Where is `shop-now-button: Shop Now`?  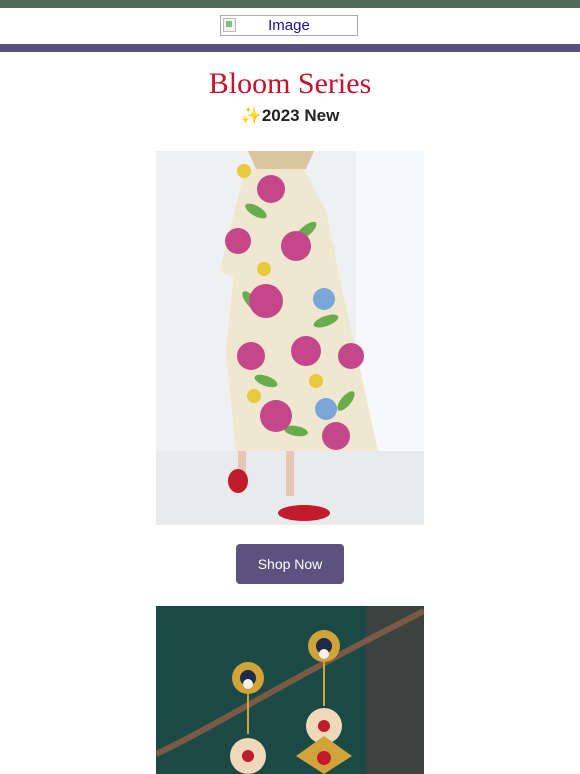
shop-now-button: Shop Now is located at coordinates (290, 564).